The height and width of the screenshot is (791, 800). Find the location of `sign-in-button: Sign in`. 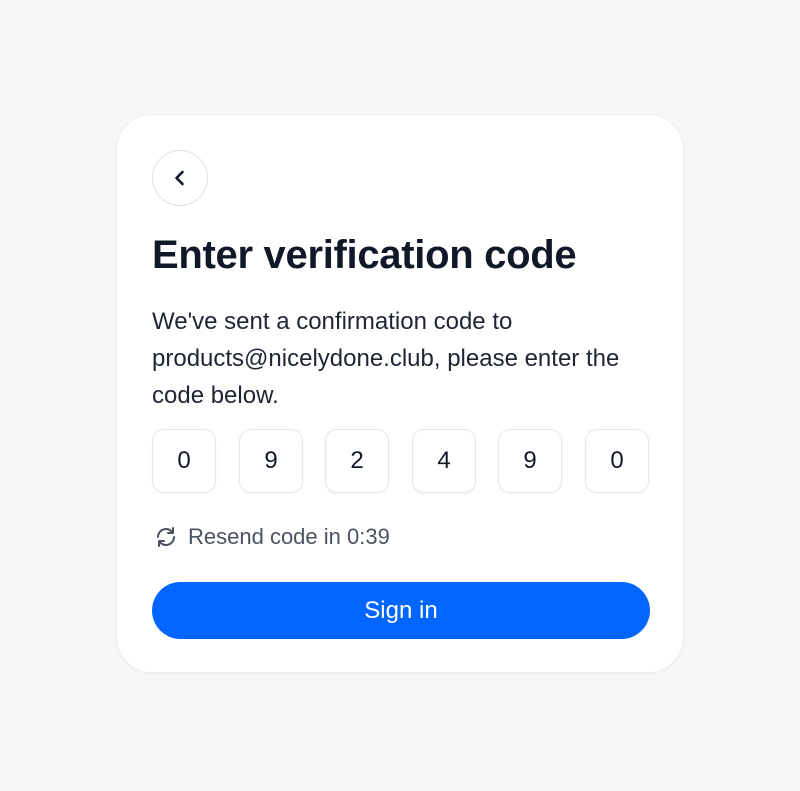

sign-in-button: Sign in is located at coordinates (401, 610).